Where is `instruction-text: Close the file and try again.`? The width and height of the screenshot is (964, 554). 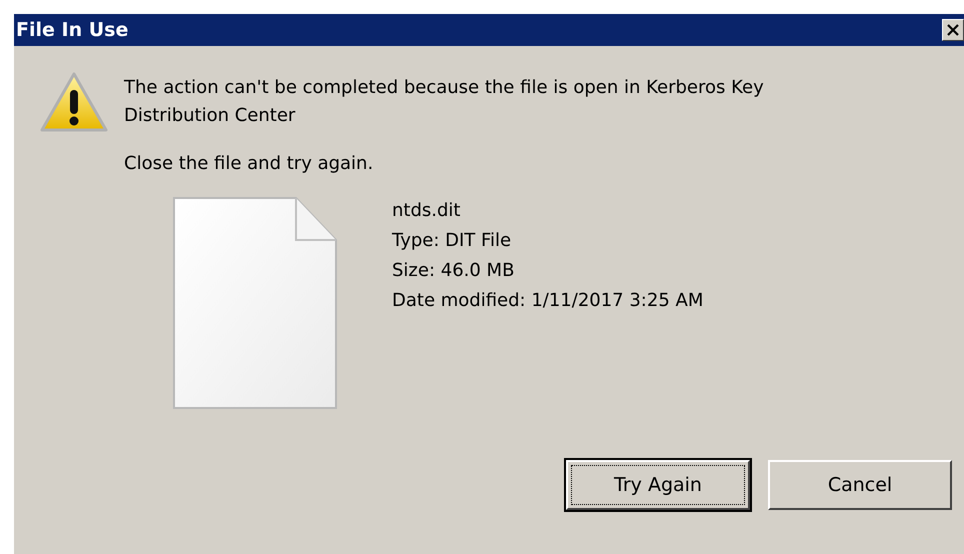 instruction-text: Close the file and try again. is located at coordinates (249, 164).